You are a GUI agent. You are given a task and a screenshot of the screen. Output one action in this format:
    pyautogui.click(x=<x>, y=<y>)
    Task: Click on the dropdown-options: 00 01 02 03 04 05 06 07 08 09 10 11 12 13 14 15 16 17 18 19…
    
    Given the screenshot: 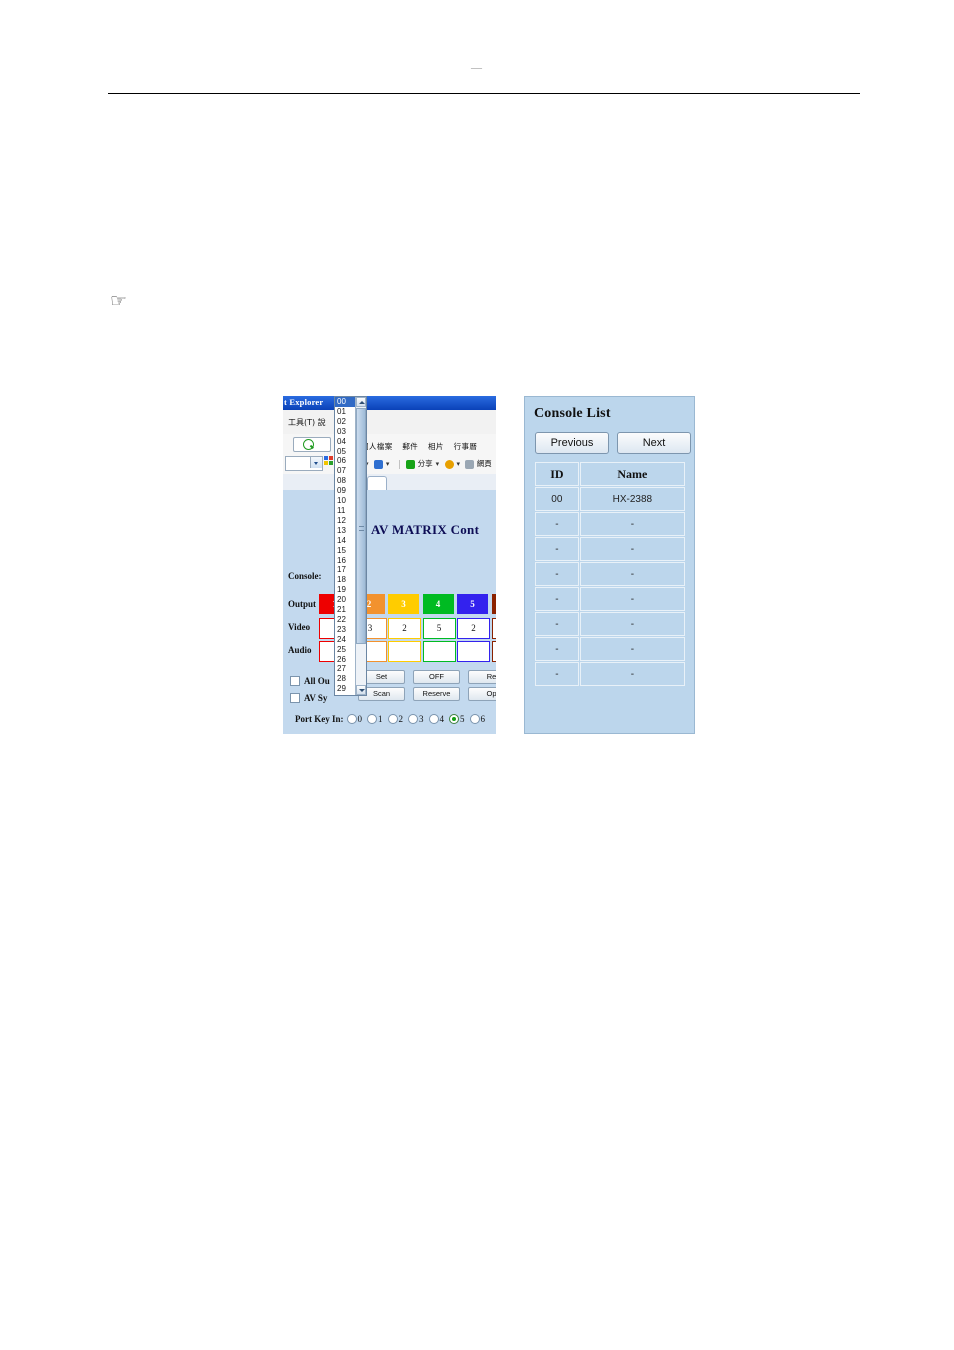 What is the action you would take?
    pyautogui.click(x=345, y=545)
    